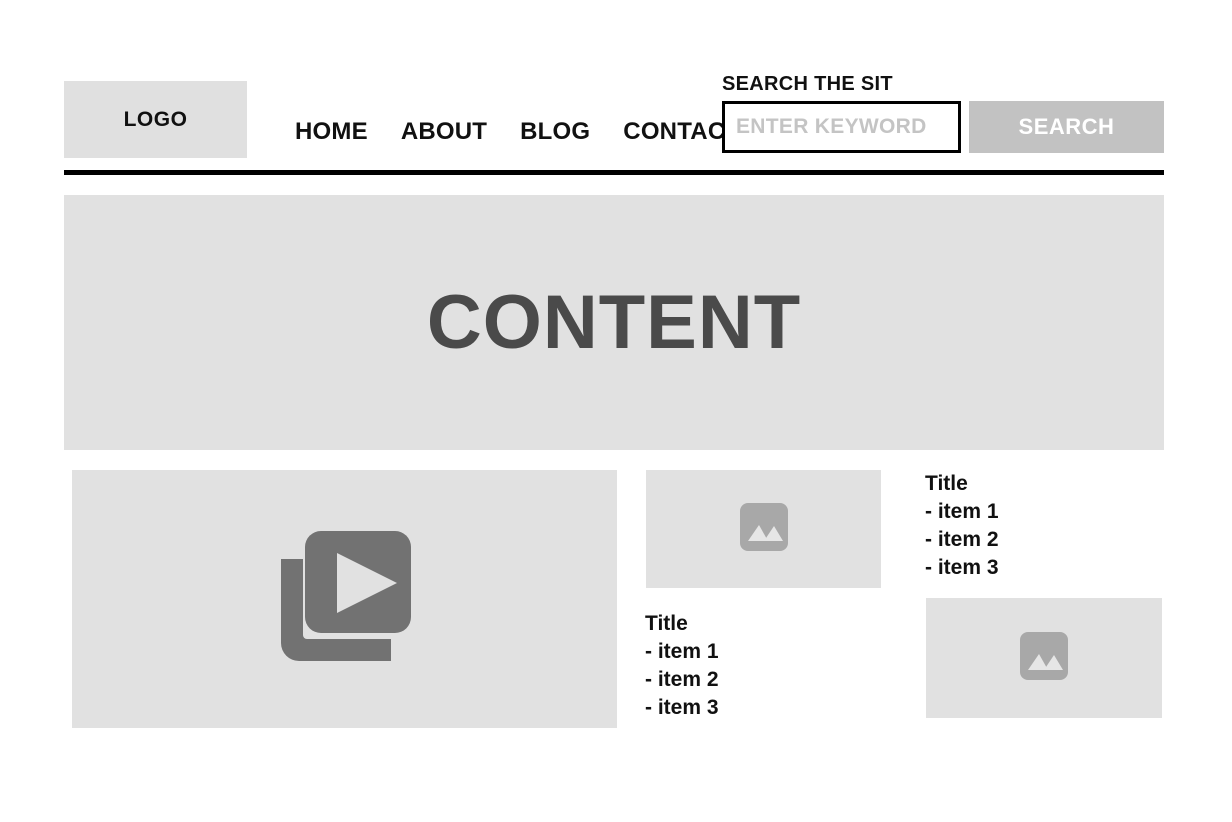 The height and width of the screenshot is (822, 1232). I want to click on list-middle: Title - item 1 - item 2 - item 3, so click(682, 666).